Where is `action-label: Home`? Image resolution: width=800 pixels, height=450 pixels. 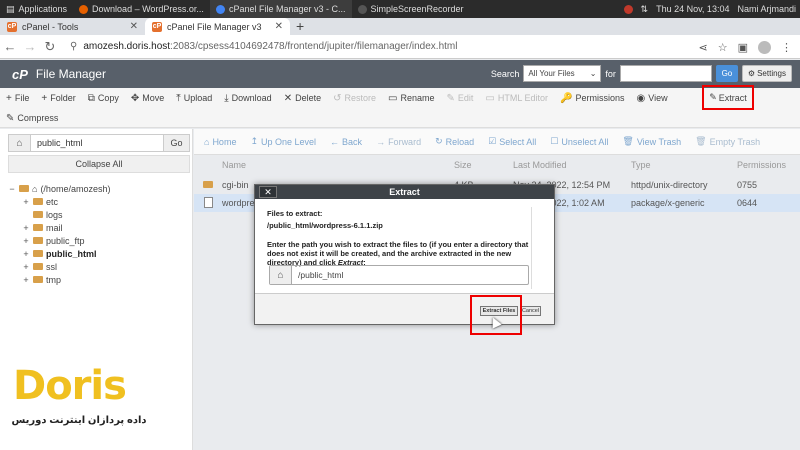 action-label: Home is located at coordinates (224, 141).